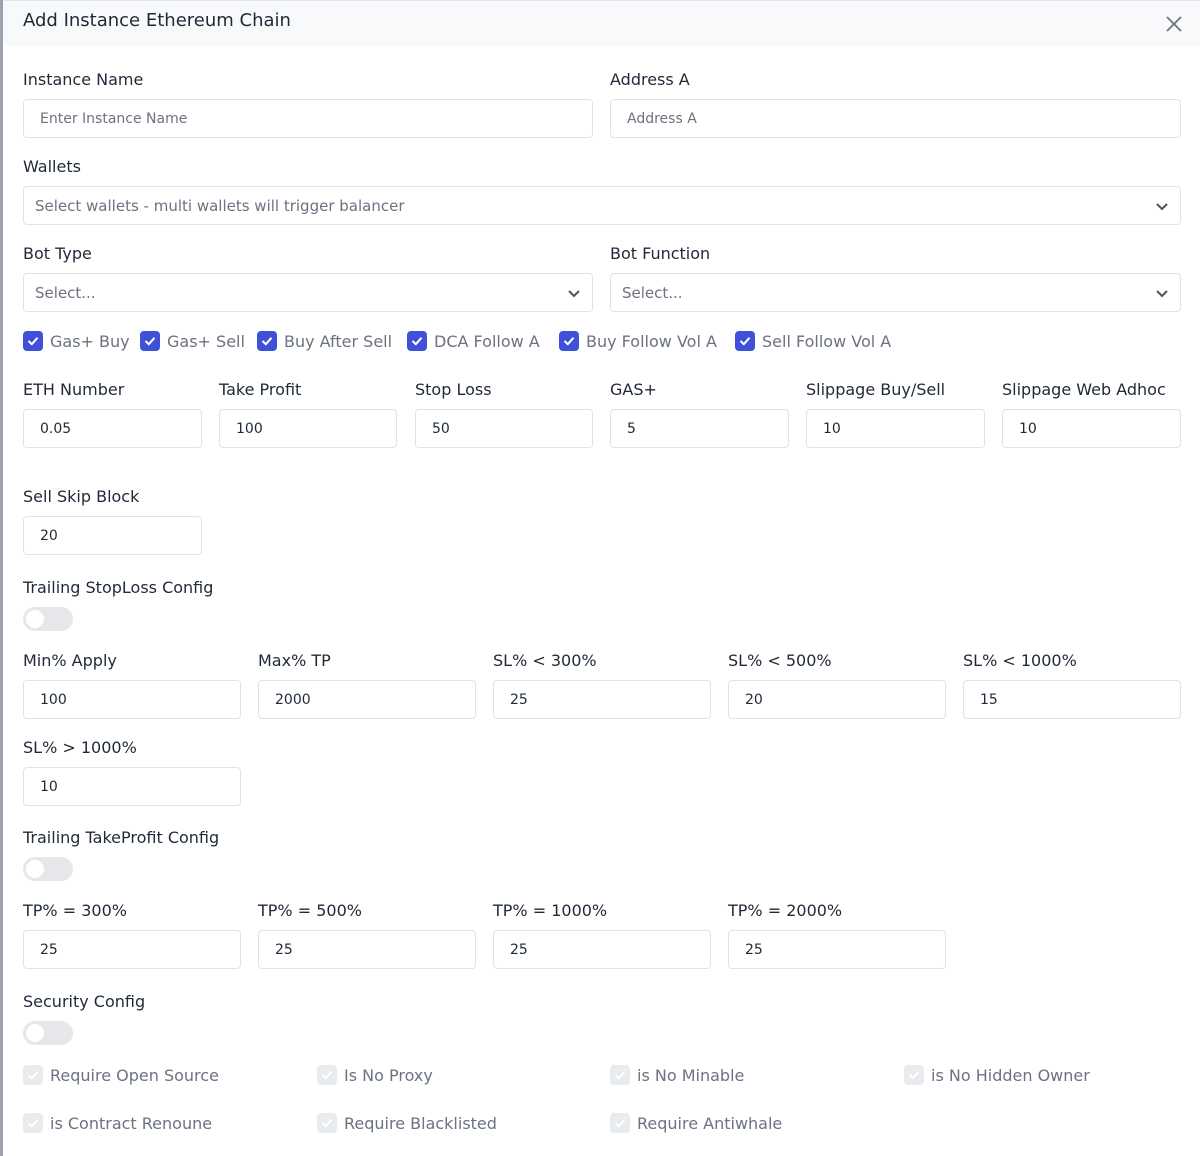 This screenshot has width=1200, height=1156. I want to click on gas-plus-input, so click(699, 428).